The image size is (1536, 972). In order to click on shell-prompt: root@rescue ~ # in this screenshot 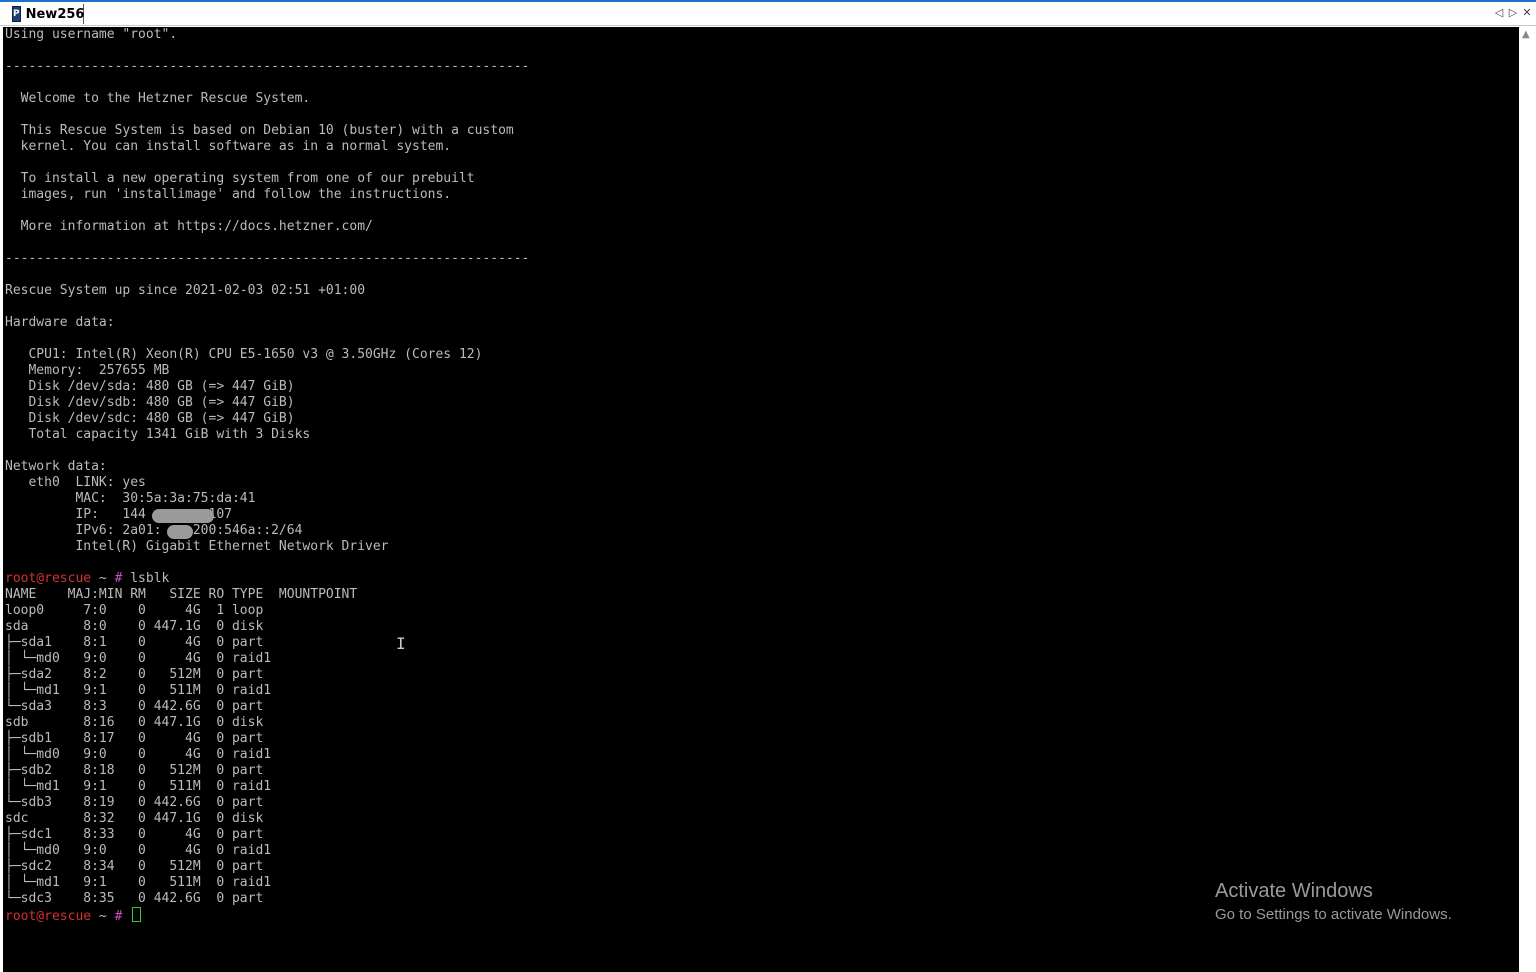, I will do `click(267, 915)`.